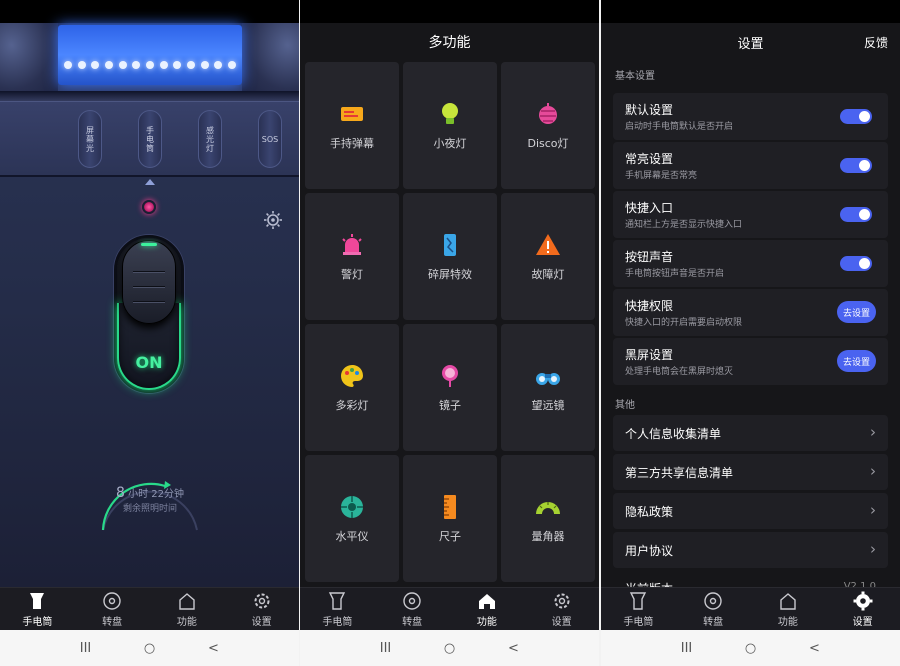  What do you see at coordinates (750, 550) in the screenshot?
I see `link-user-agreement: 用户协议 ›` at bounding box center [750, 550].